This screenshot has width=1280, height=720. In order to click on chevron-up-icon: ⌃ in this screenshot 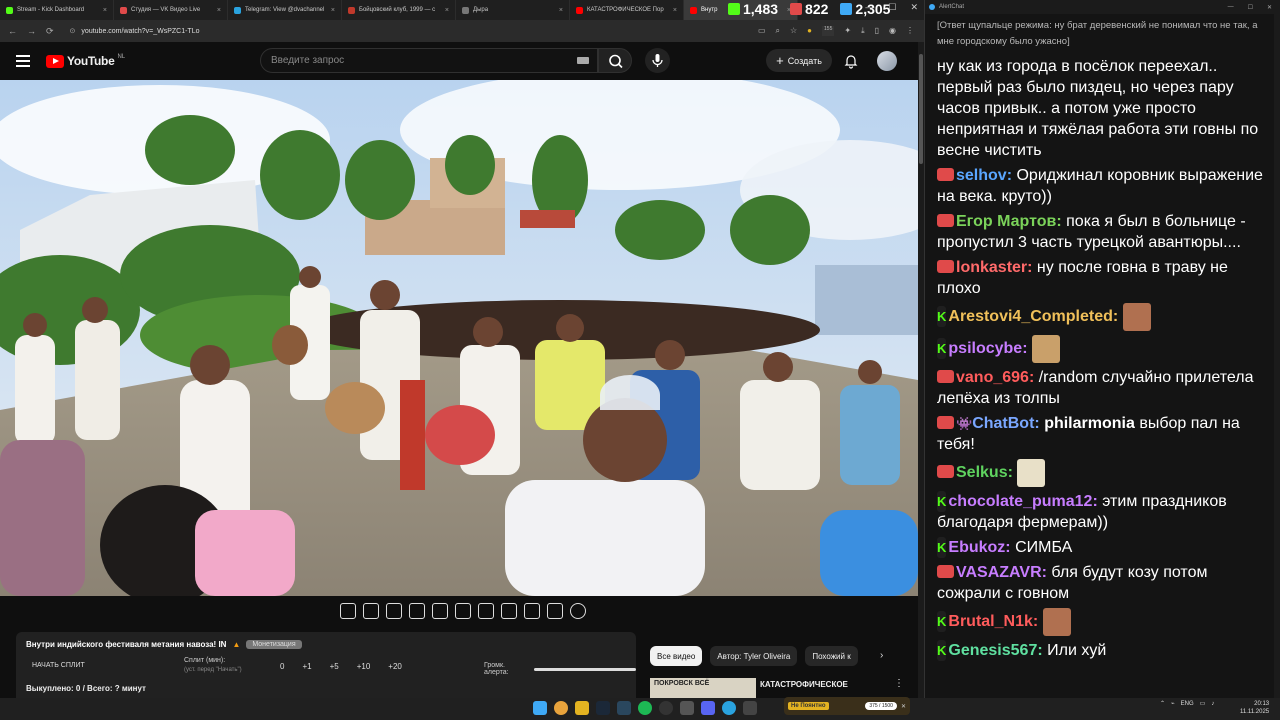, I will do `click(1162, 703)`.